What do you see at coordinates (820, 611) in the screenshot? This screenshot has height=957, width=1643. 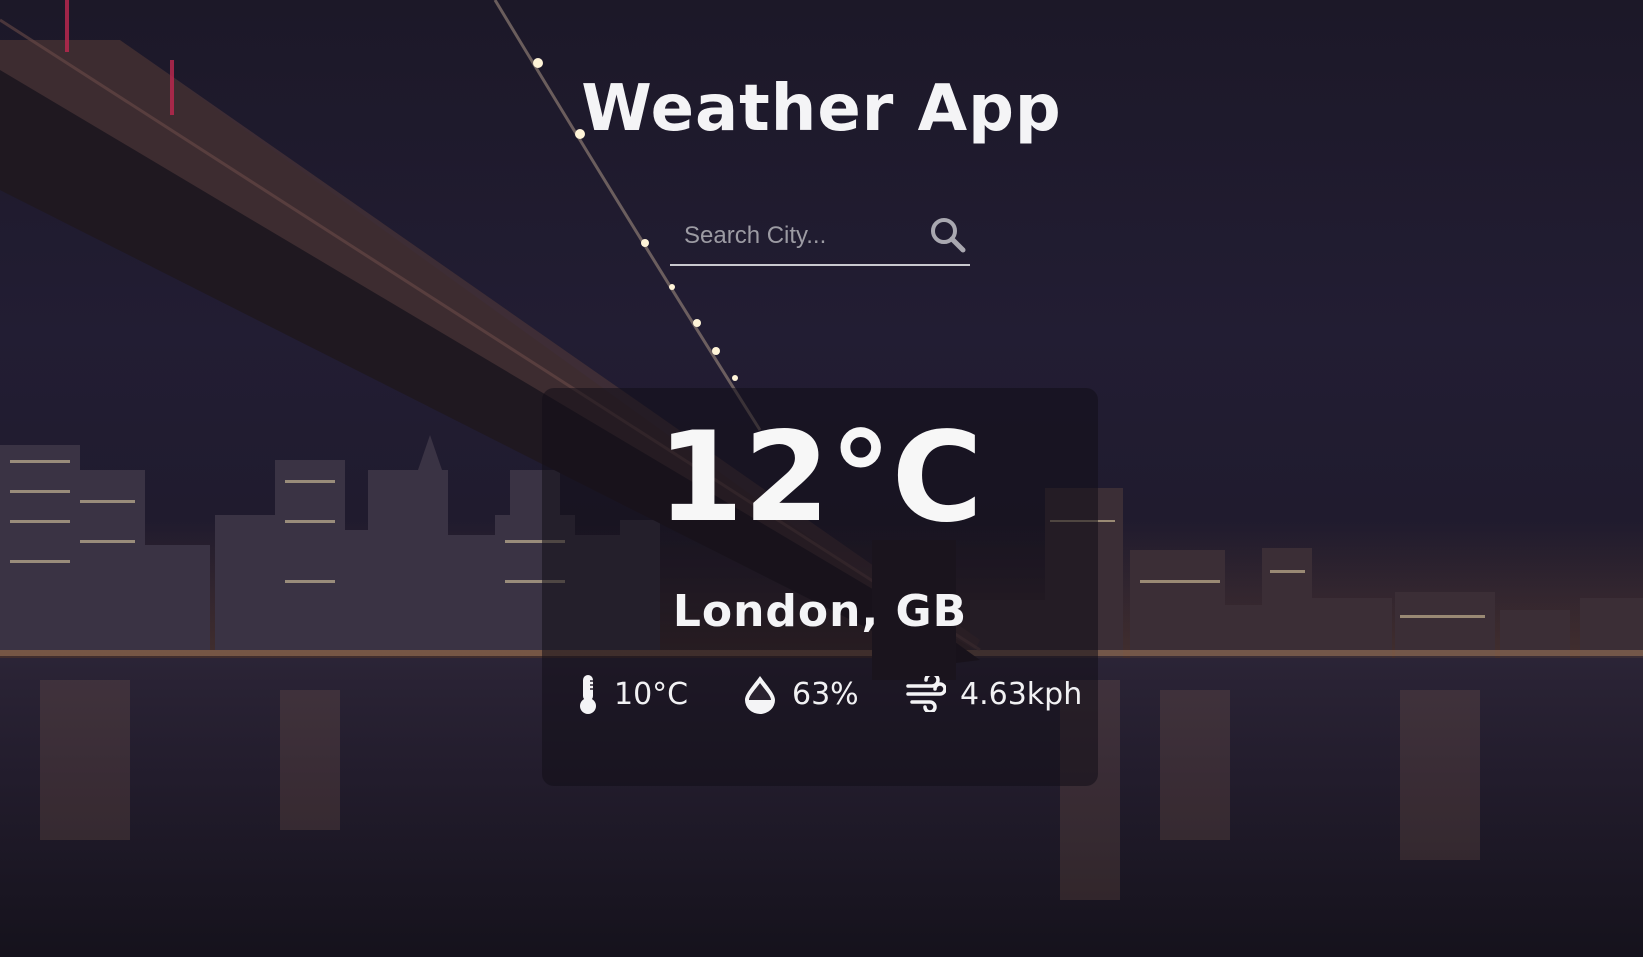 I see `city-name: London, GB` at bounding box center [820, 611].